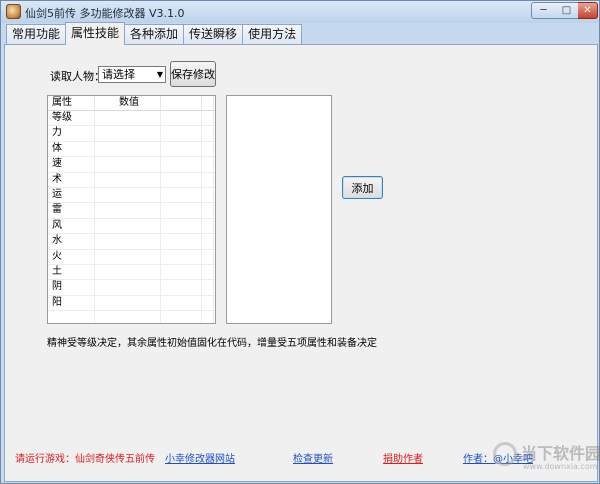  What do you see at coordinates (71, 317) in the screenshot?
I see `cell-attribute` at bounding box center [71, 317].